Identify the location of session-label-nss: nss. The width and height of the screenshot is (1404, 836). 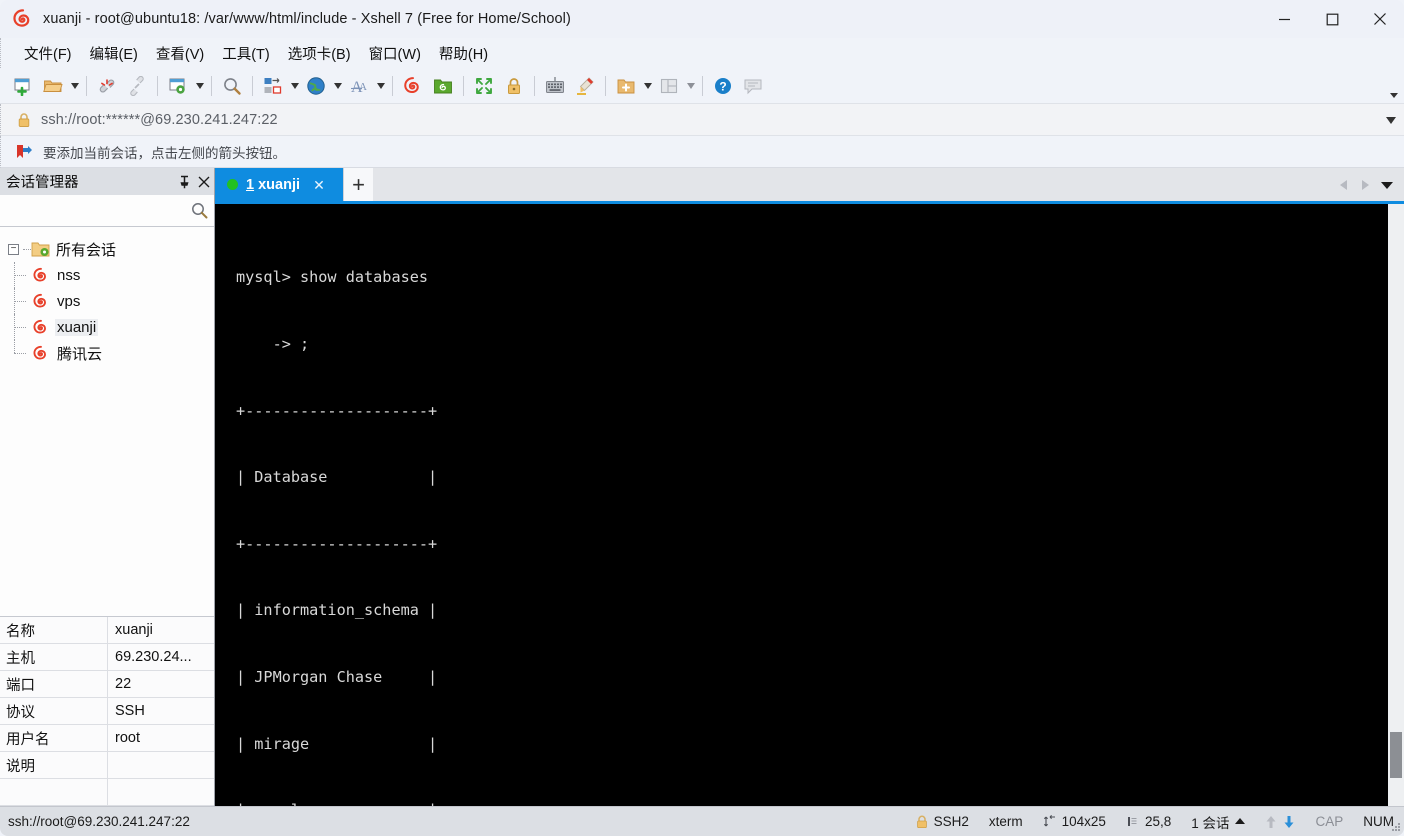
(69, 275).